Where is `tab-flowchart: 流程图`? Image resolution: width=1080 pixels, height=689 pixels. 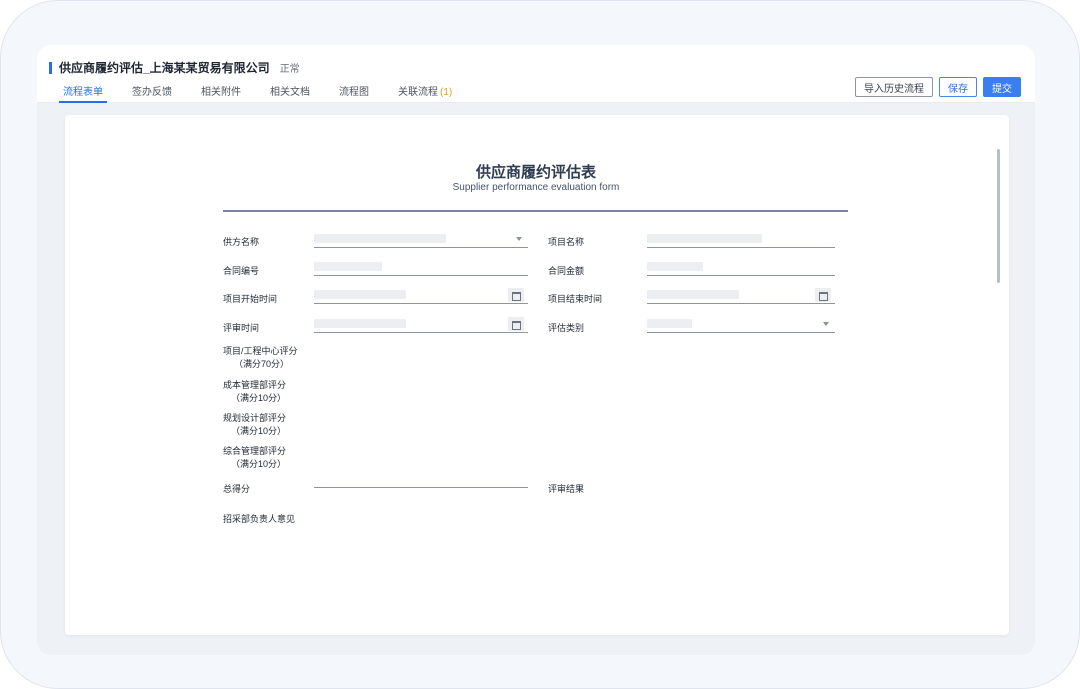 tab-flowchart: 流程图 is located at coordinates (354, 92).